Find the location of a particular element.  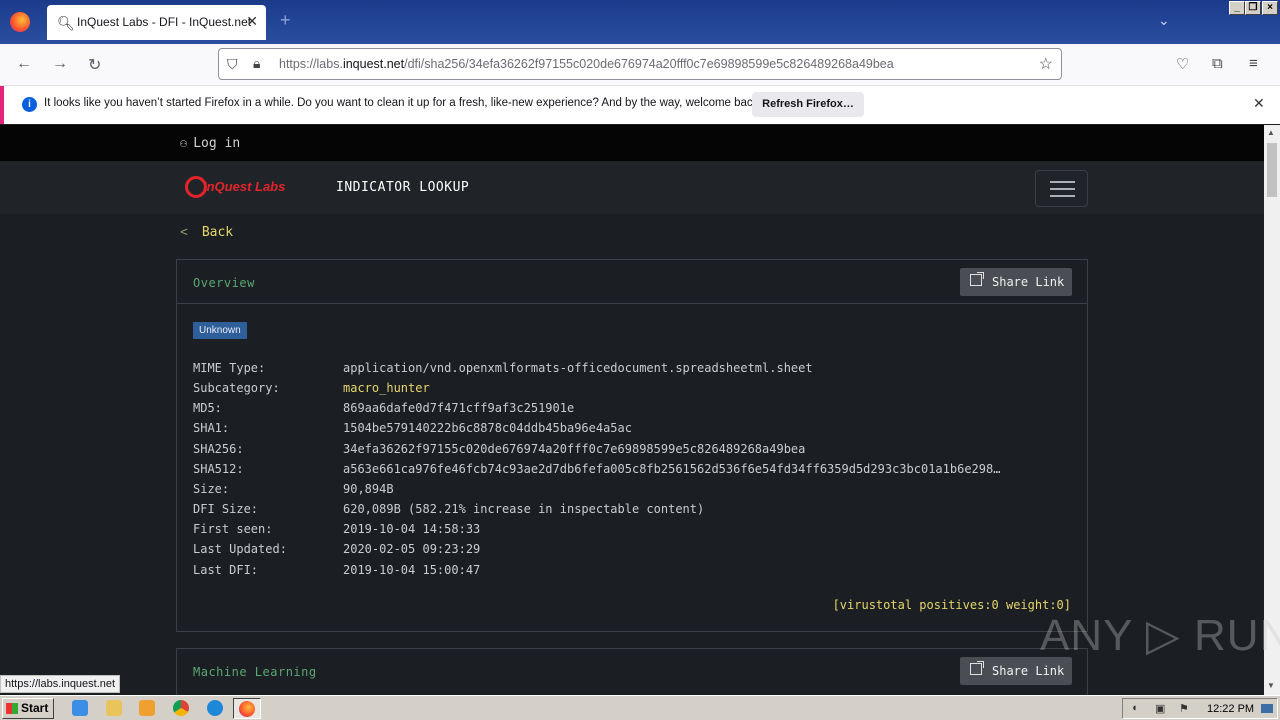

media-player-icon is located at coordinates (147, 708).